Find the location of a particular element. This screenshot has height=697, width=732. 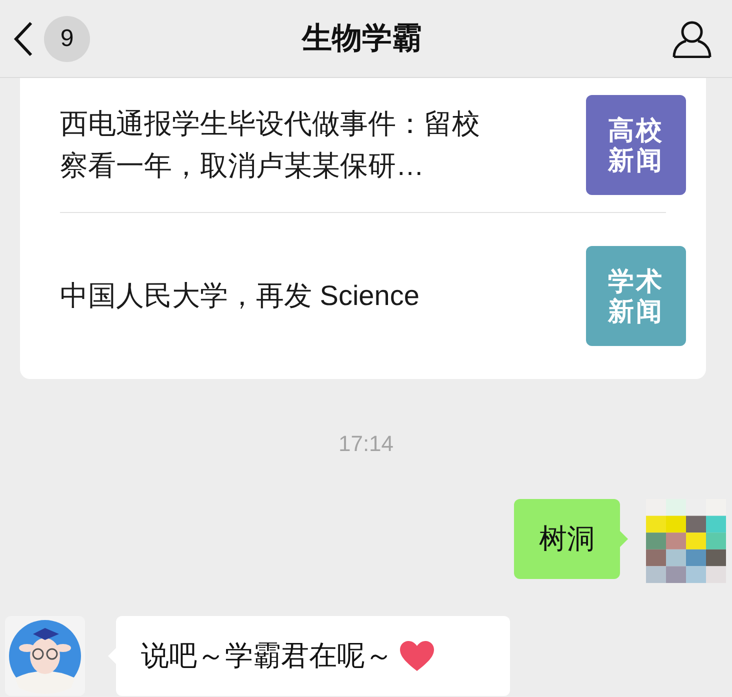

timestamp: 17:14 is located at coordinates (366, 444).